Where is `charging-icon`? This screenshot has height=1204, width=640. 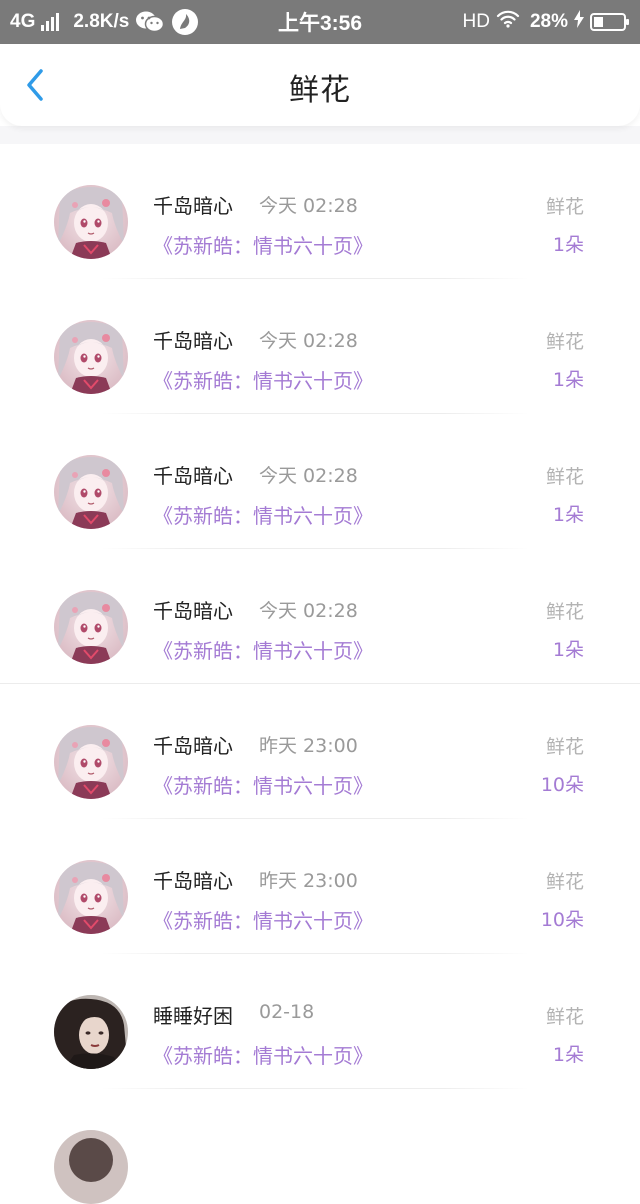
charging-icon is located at coordinates (579, 22).